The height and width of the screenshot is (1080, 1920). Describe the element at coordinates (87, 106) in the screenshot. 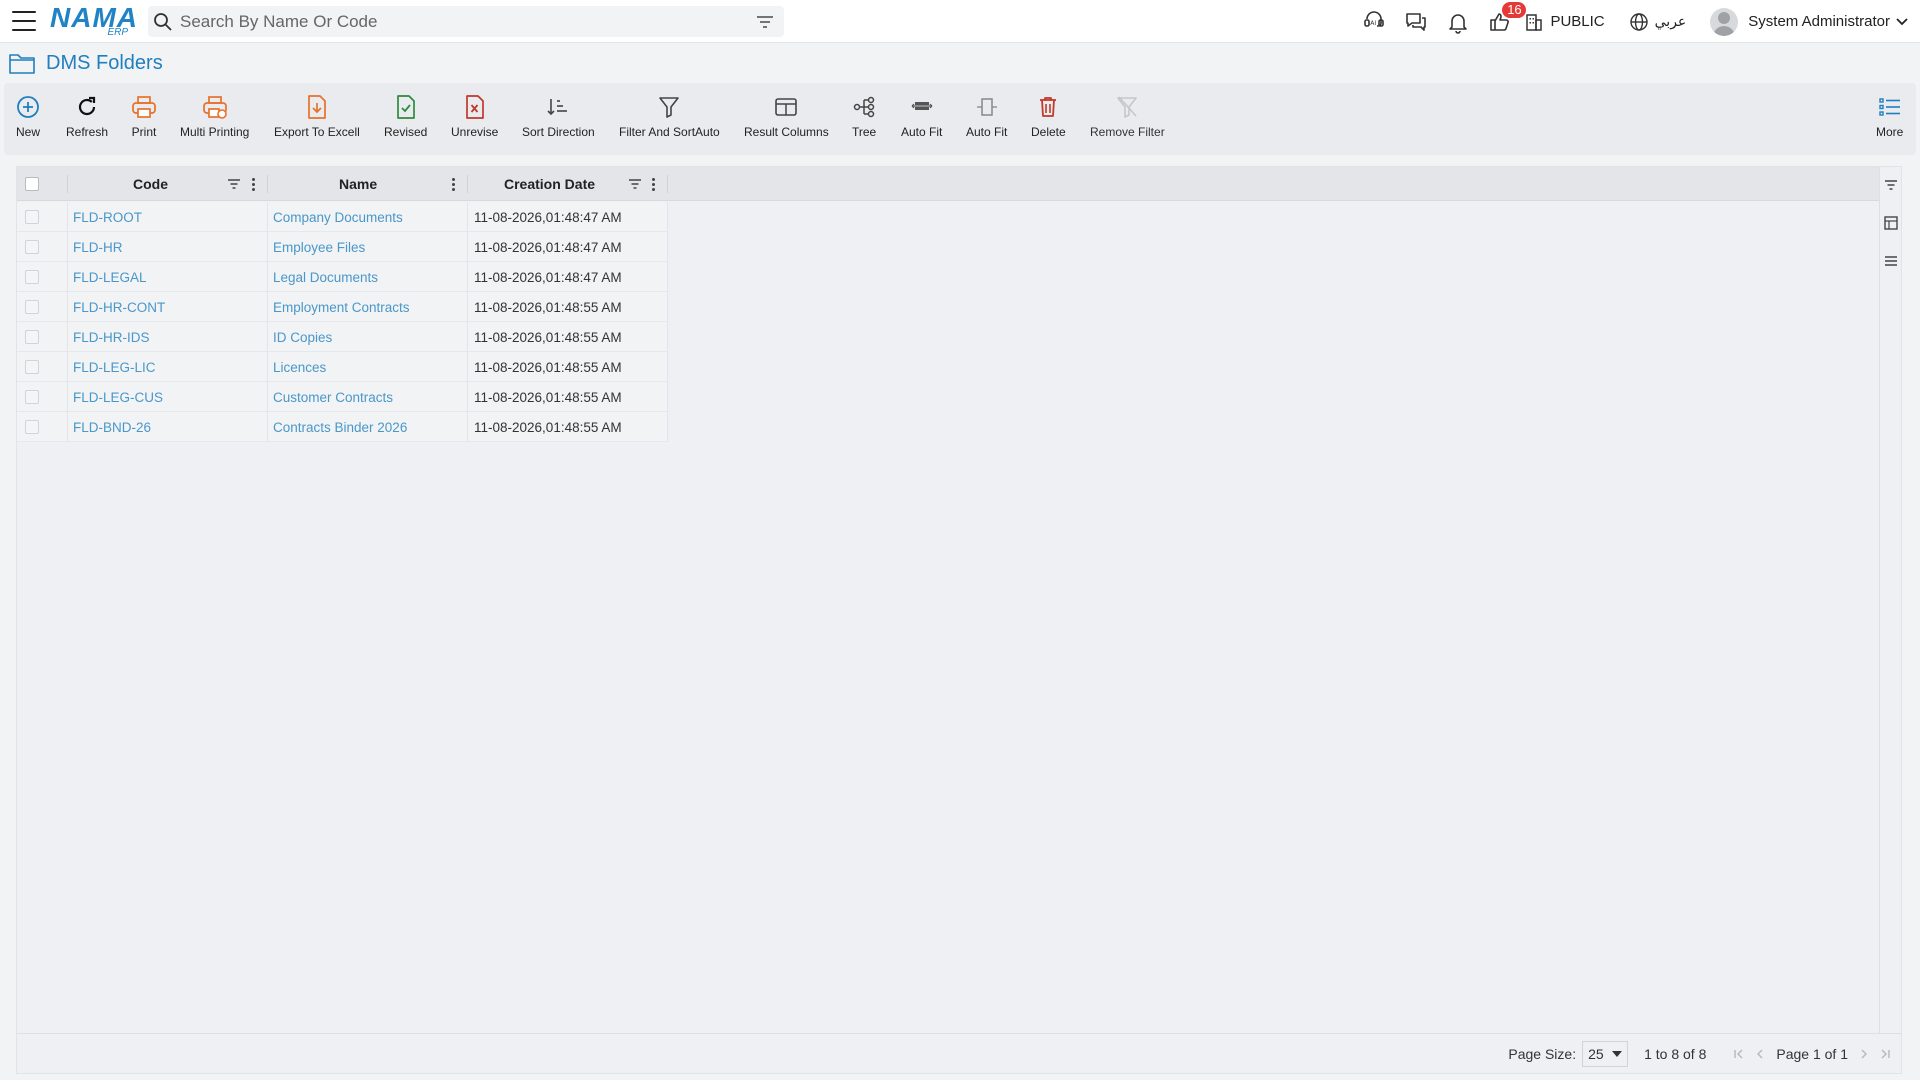

I see `refresh-icon` at that location.